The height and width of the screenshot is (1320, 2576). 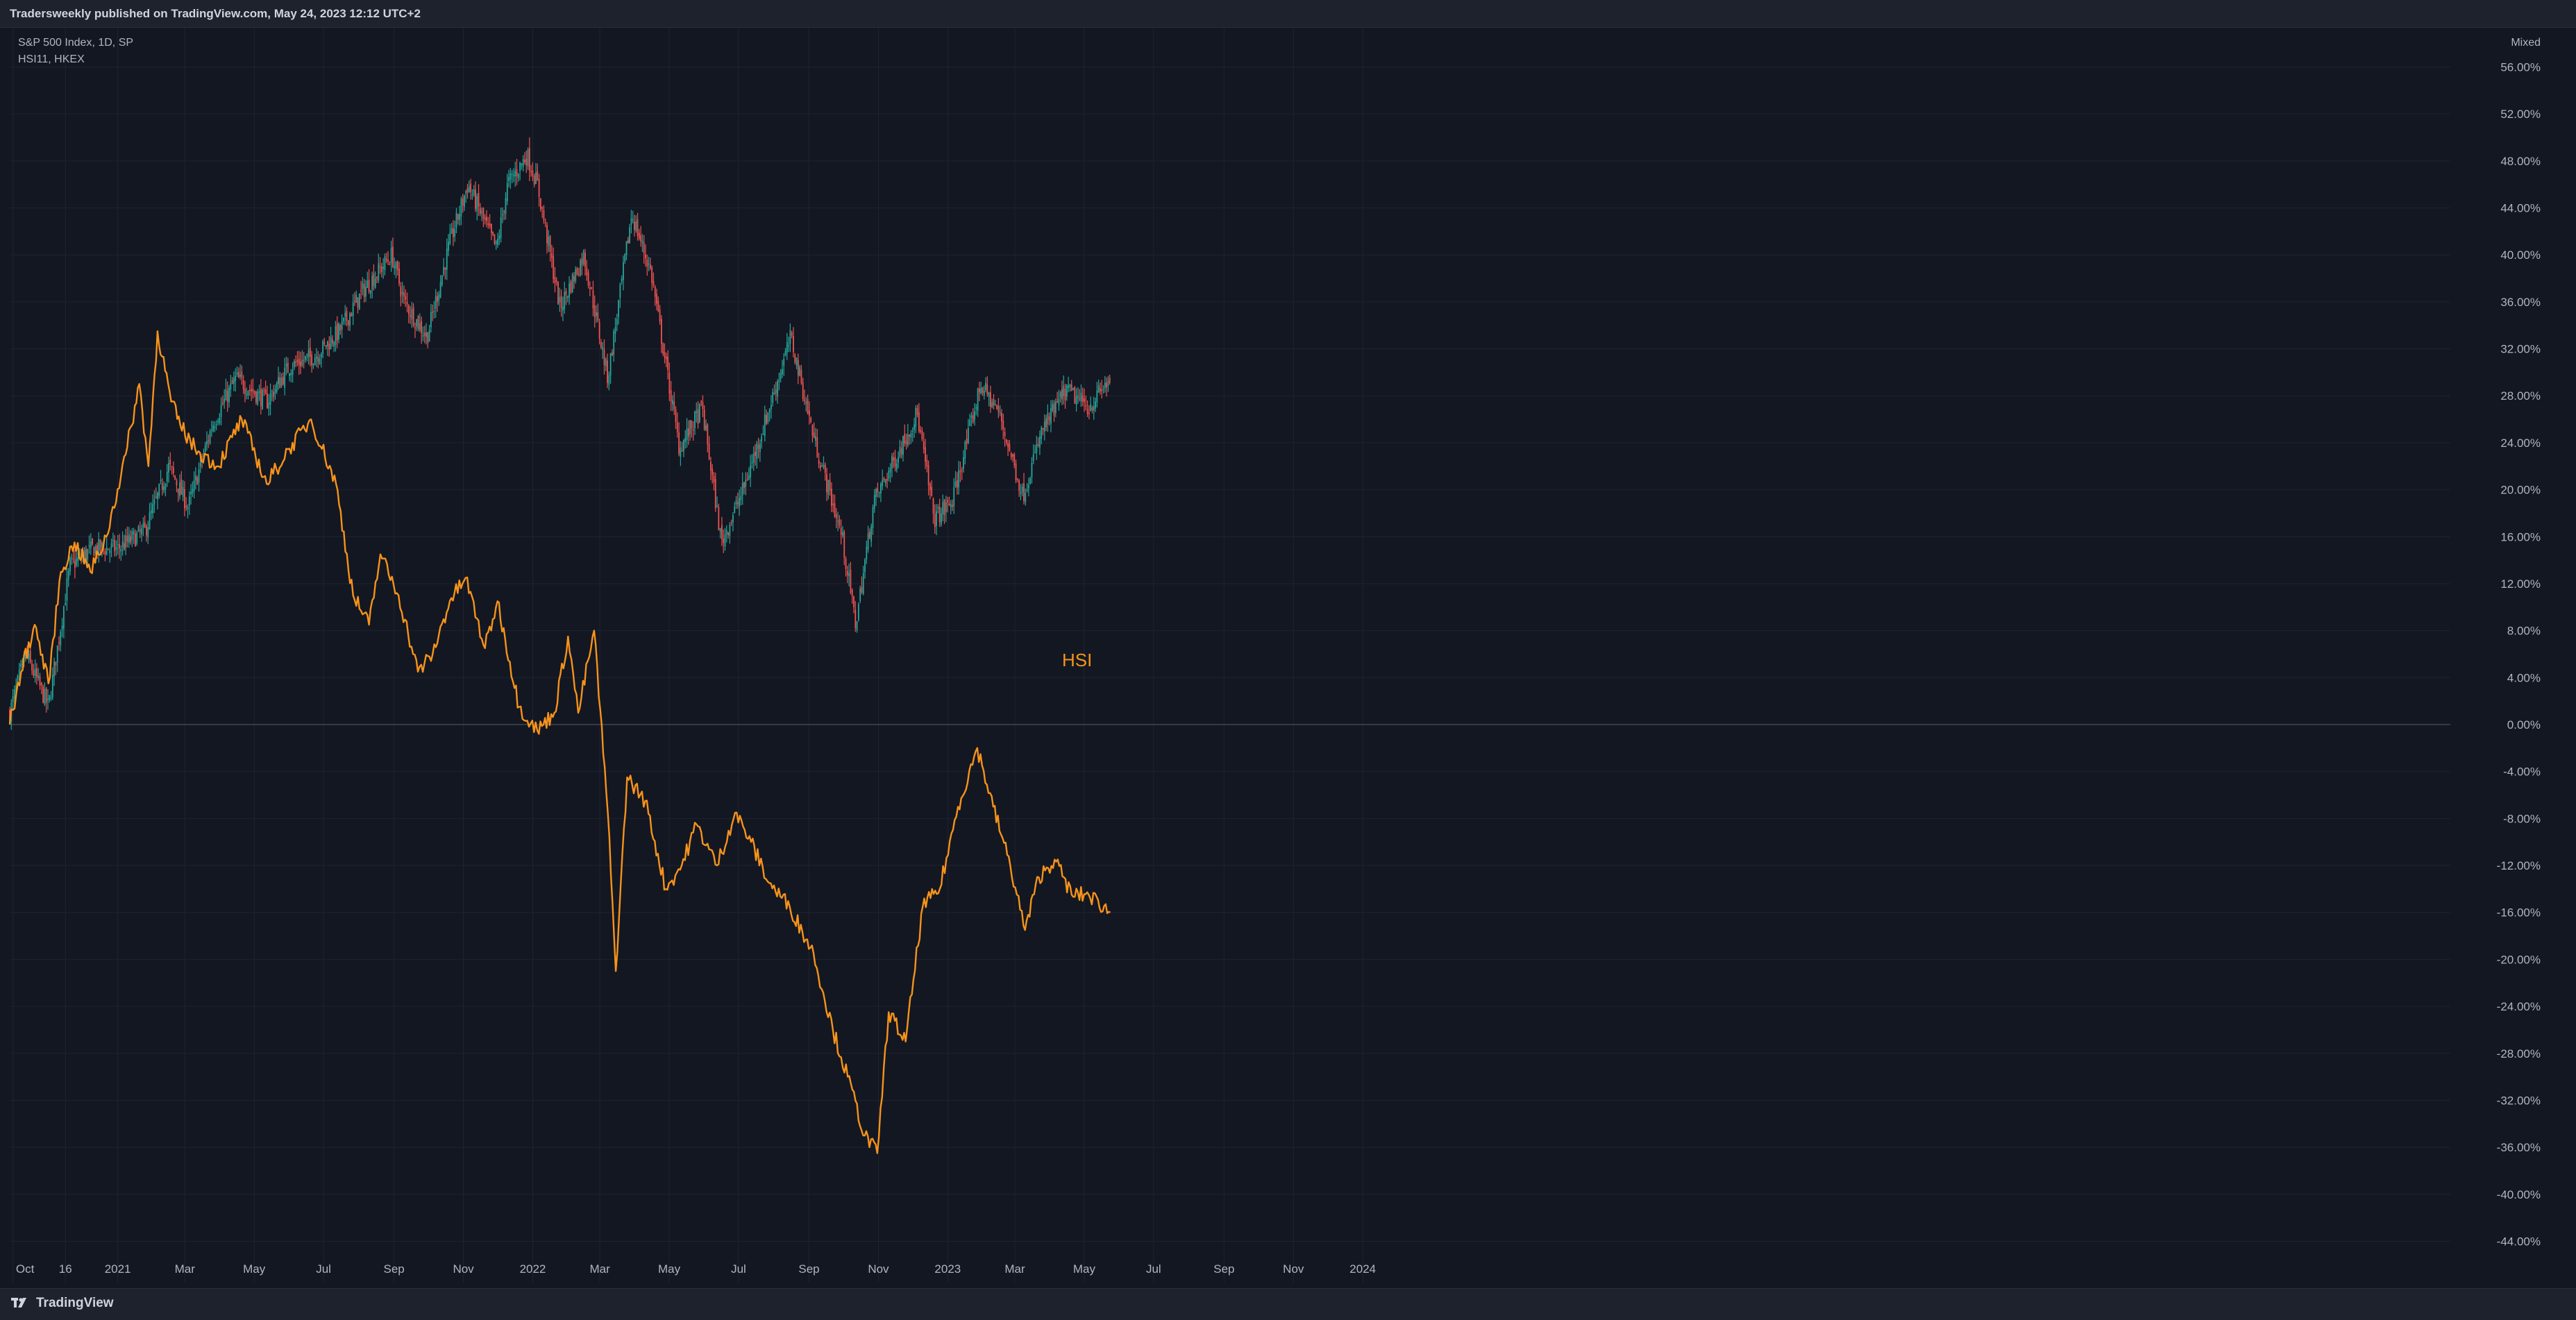 What do you see at coordinates (118, 1269) in the screenshot?
I see `x-tick-label: 2021` at bounding box center [118, 1269].